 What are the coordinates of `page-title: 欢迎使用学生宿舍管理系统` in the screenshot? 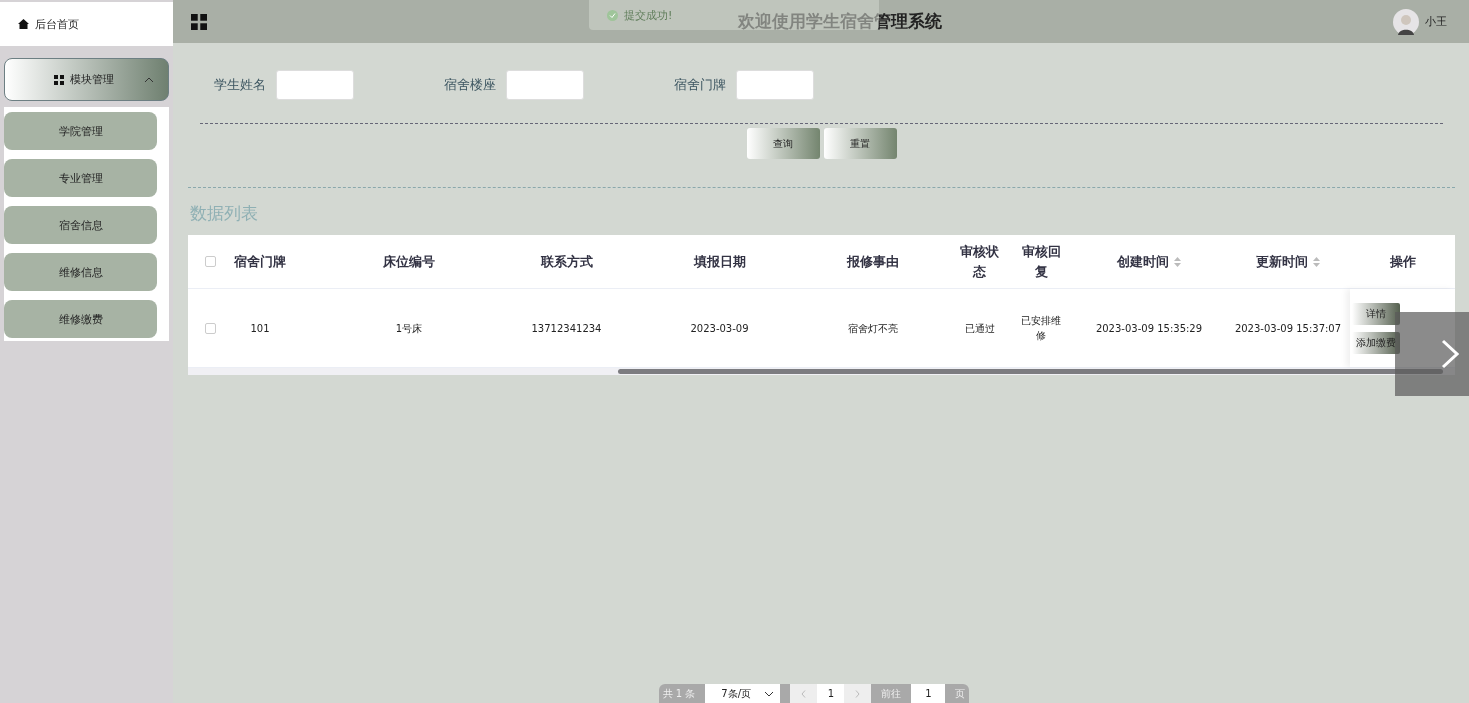 It's located at (840, 21).